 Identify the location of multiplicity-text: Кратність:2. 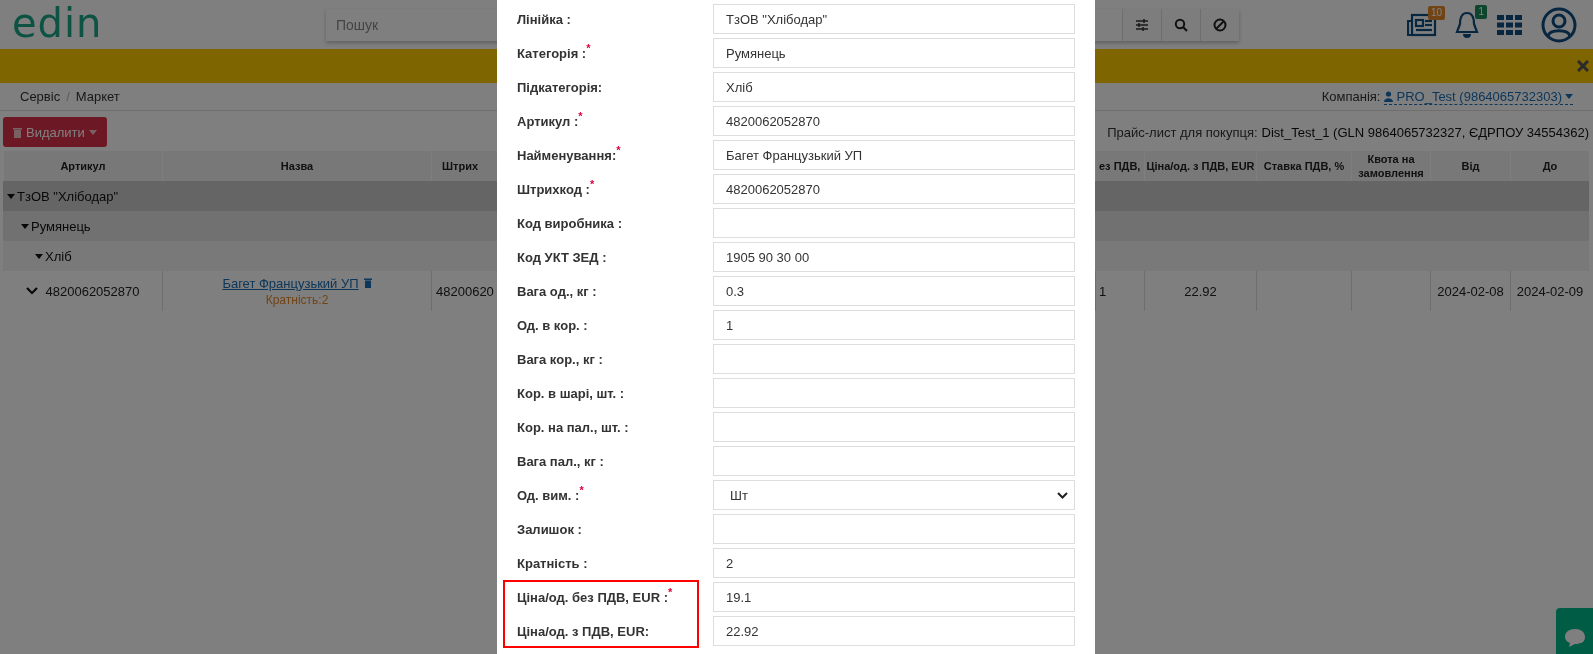
(297, 299).